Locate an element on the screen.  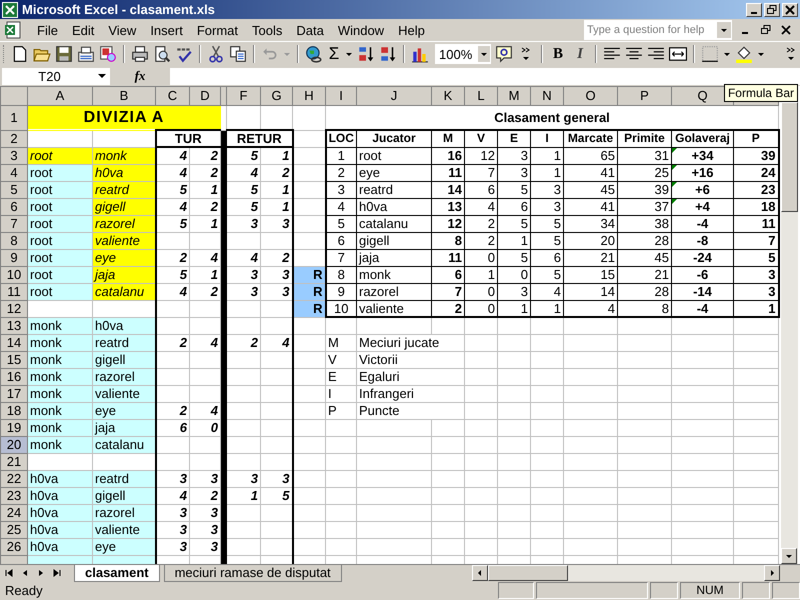
menu-item: File is located at coordinates (47, 30).